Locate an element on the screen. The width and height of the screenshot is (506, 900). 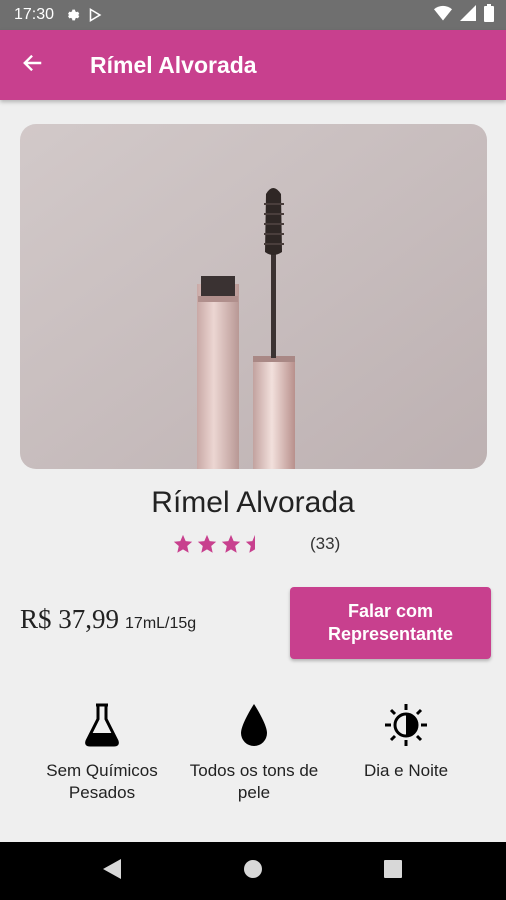
play-store-icon is located at coordinates (95, 15).